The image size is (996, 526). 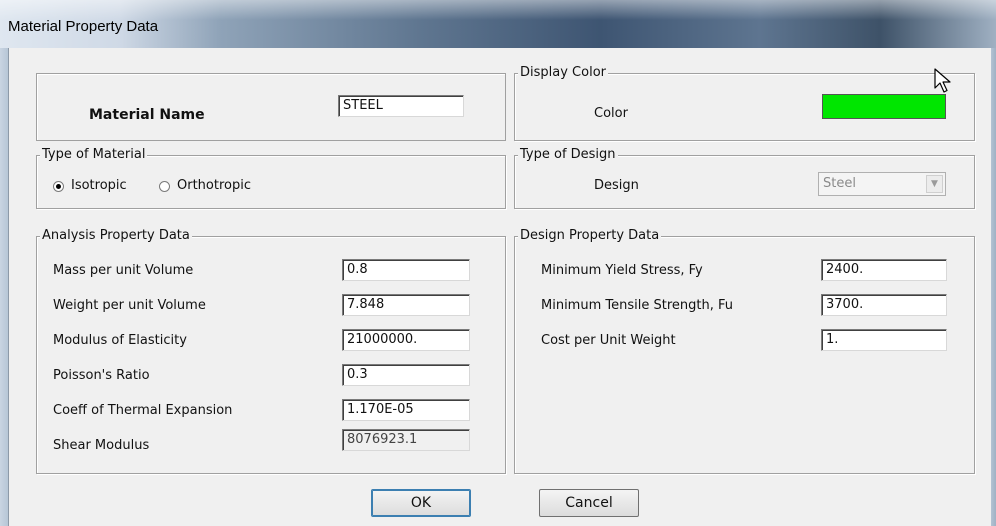 What do you see at coordinates (608, 340) in the screenshot?
I see `cost-per-unit-weight-label: Cost per Unit Weight` at bounding box center [608, 340].